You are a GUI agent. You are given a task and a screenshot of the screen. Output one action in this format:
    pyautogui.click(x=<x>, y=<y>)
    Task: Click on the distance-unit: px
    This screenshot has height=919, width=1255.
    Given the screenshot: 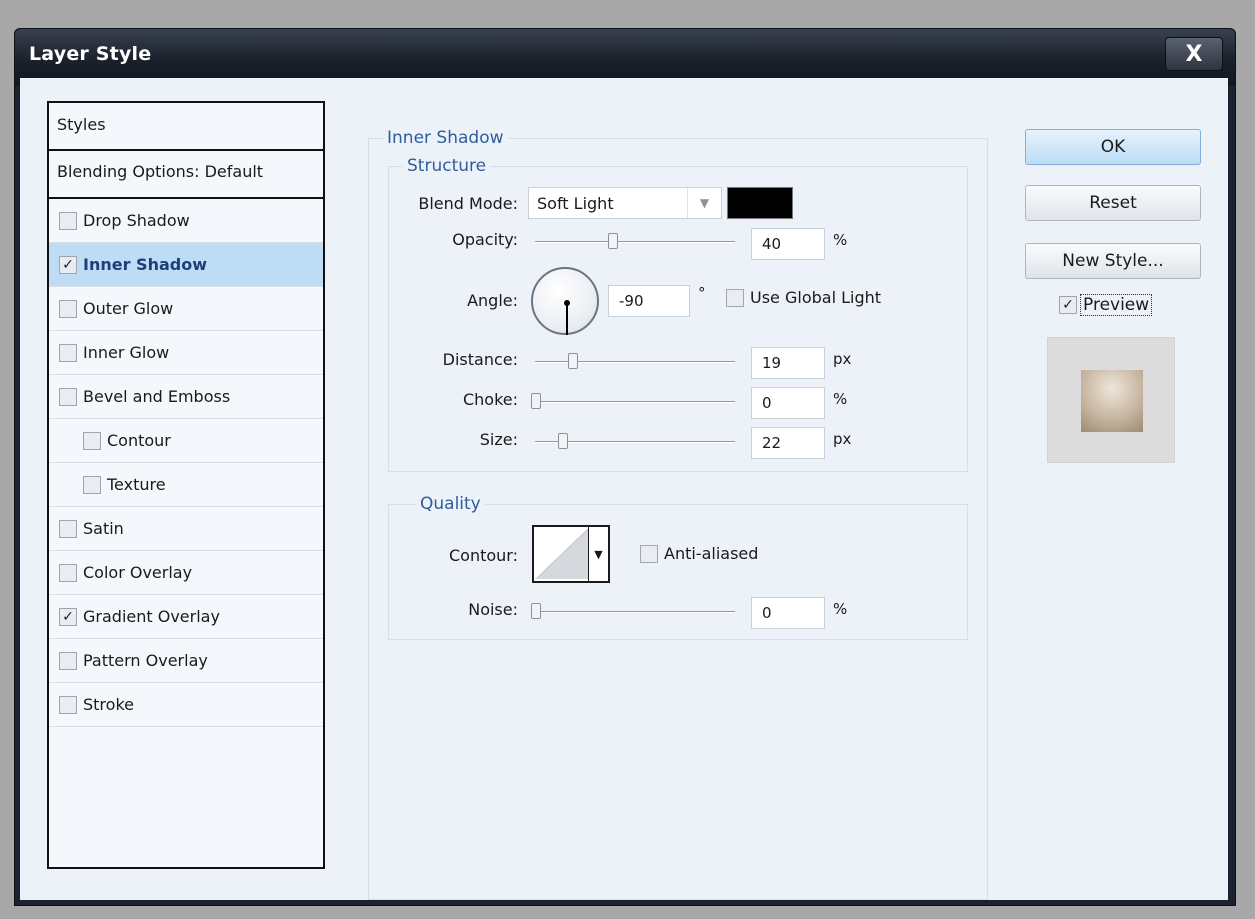 What is the action you would take?
    pyautogui.click(x=842, y=359)
    